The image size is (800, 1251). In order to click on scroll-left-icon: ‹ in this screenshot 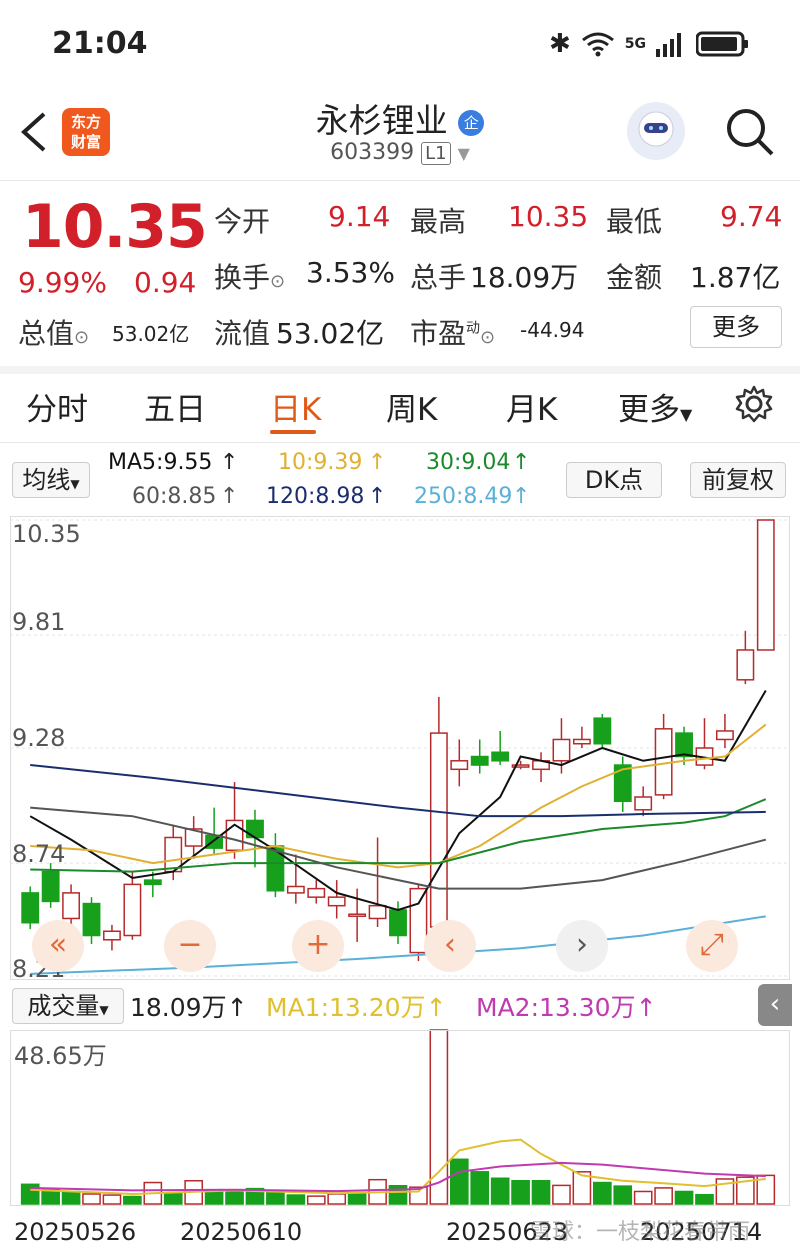, I will do `click(450, 946)`.